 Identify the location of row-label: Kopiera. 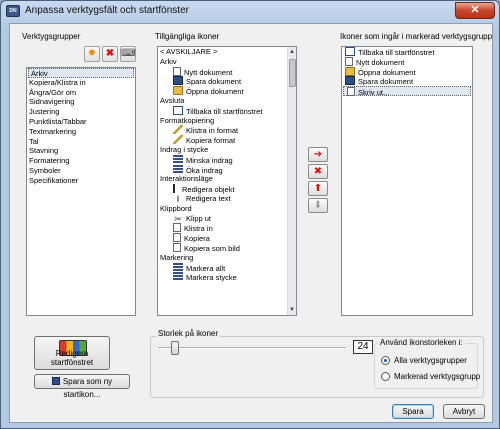
(197, 239).